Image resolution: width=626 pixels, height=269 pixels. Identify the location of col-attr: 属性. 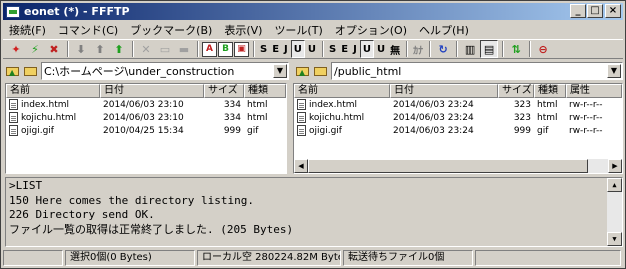
(594, 91).